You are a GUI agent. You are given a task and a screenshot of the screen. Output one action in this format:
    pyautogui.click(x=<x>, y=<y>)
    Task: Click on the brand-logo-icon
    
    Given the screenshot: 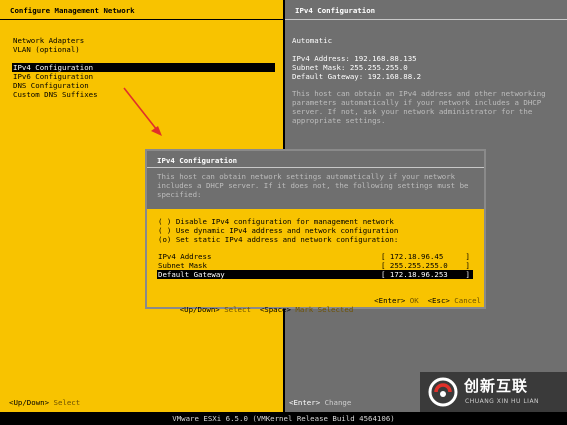 What is the action you would take?
    pyautogui.click(x=443, y=392)
    